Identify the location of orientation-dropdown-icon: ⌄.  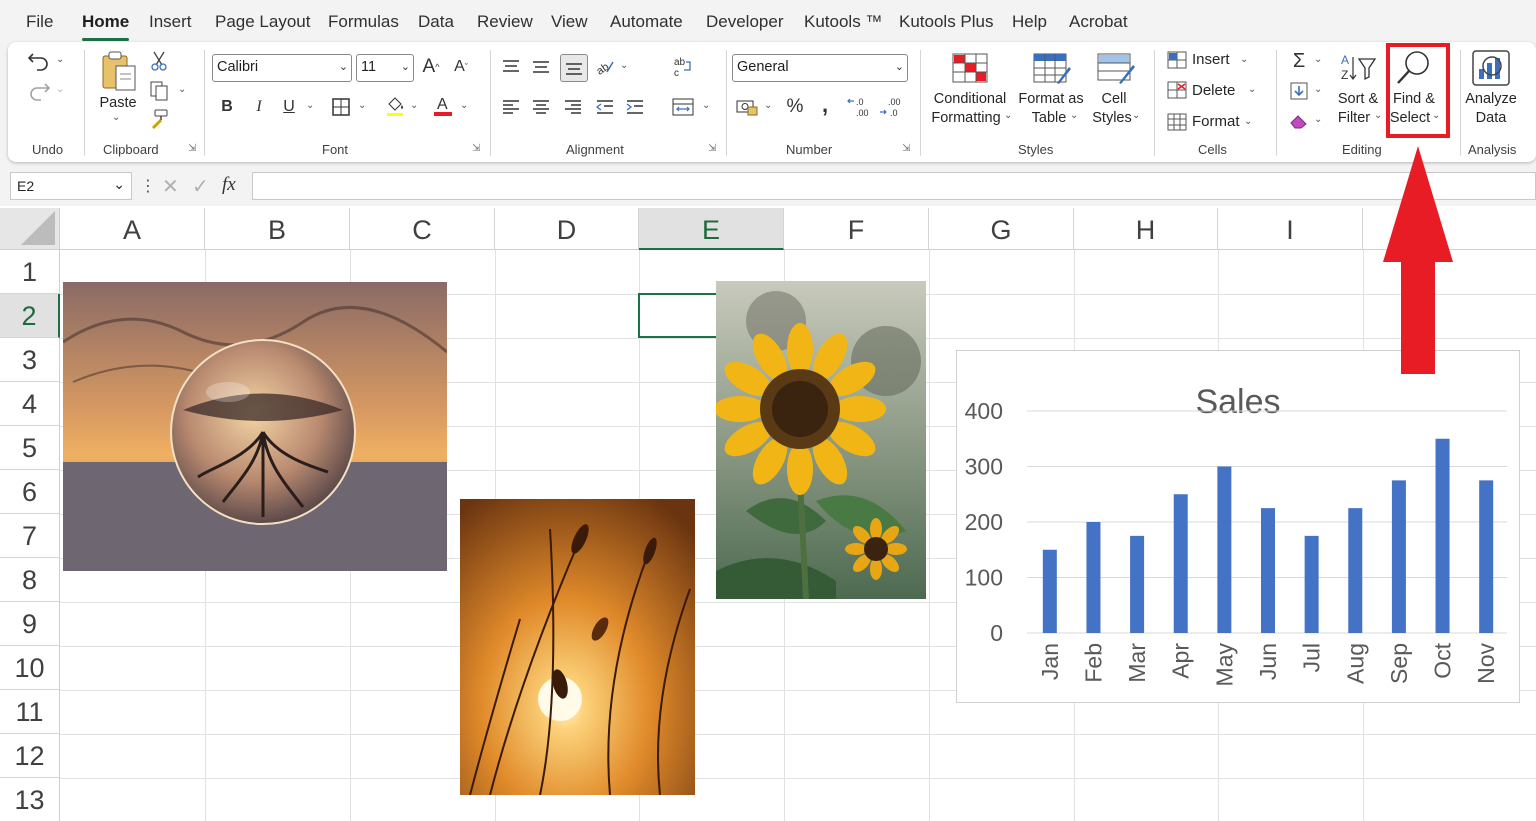
(624, 65).